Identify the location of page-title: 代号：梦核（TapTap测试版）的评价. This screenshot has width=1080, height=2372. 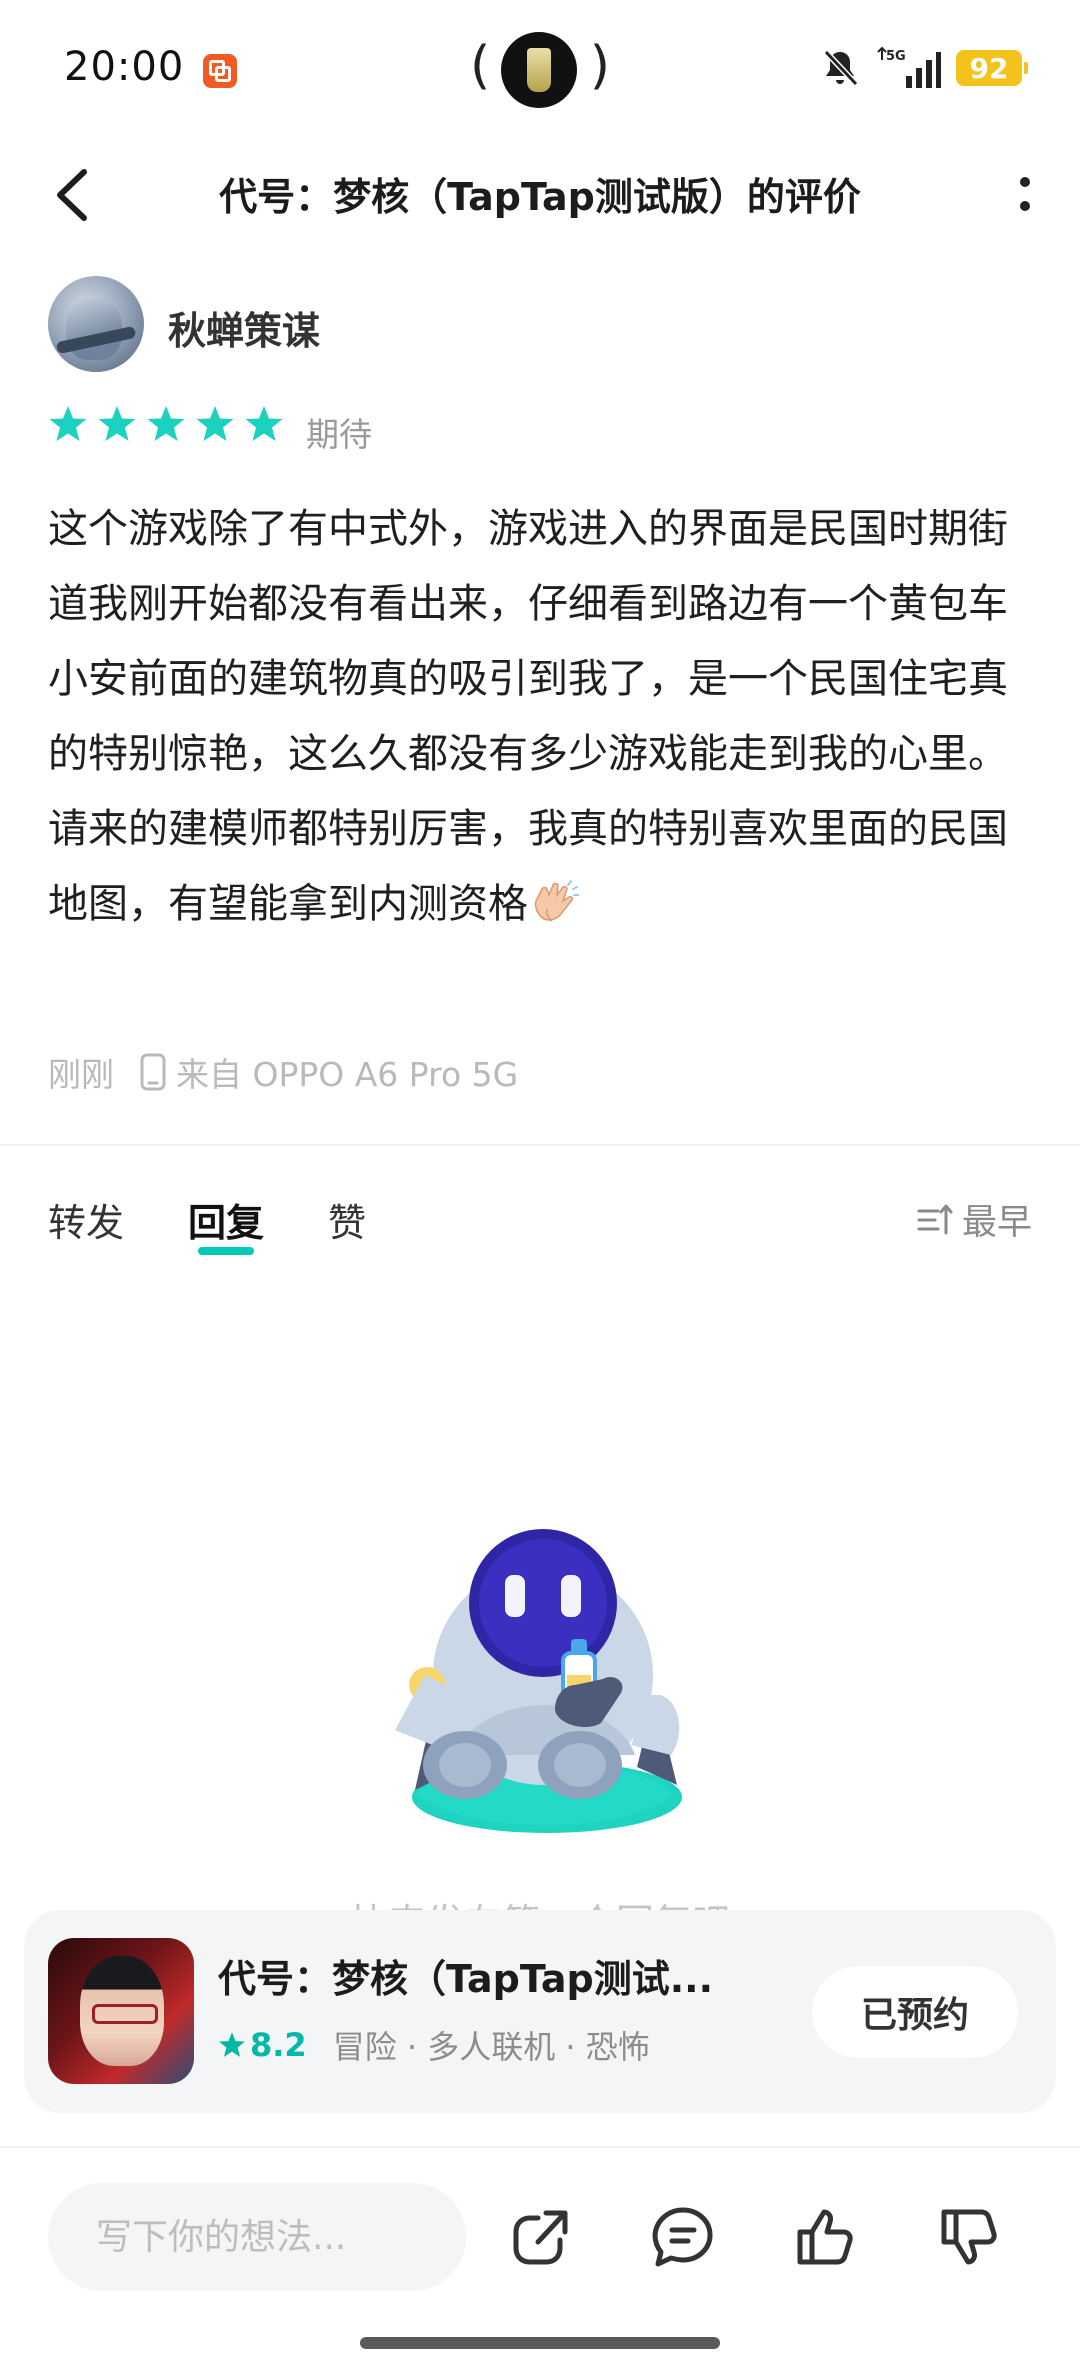
(540, 197).